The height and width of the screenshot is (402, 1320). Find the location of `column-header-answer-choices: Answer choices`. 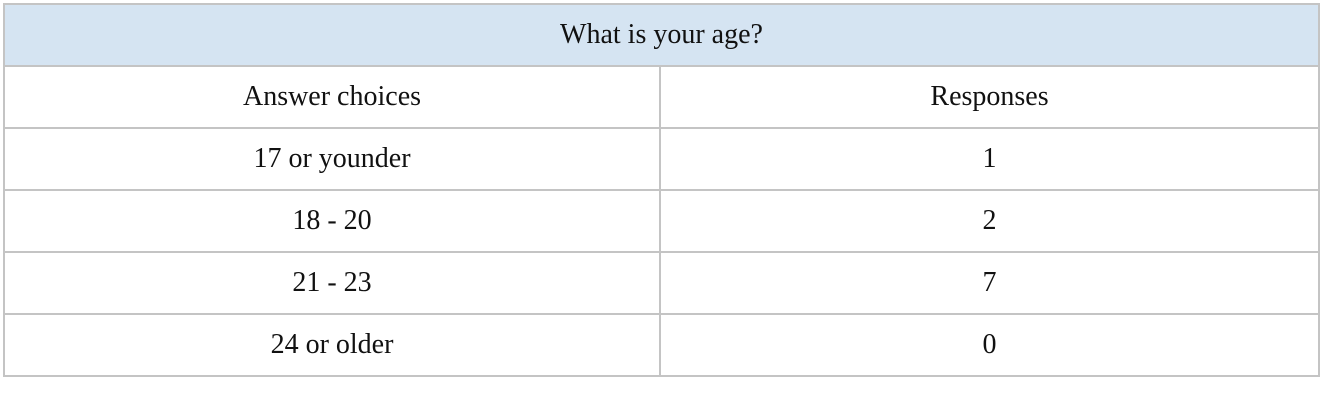

column-header-answer-choices: Answer choices is located at coordinates (332, 97).